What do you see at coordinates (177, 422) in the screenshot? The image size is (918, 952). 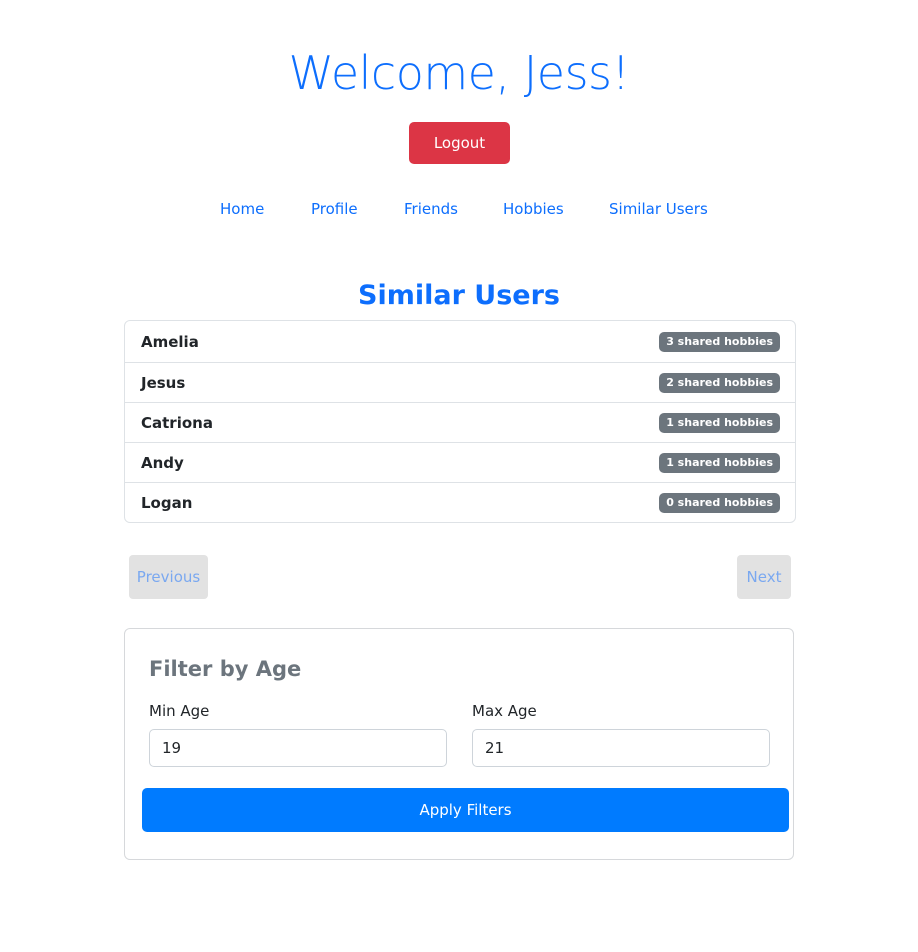 I see `user-name: Catriona` at bounding box center [177, 422].